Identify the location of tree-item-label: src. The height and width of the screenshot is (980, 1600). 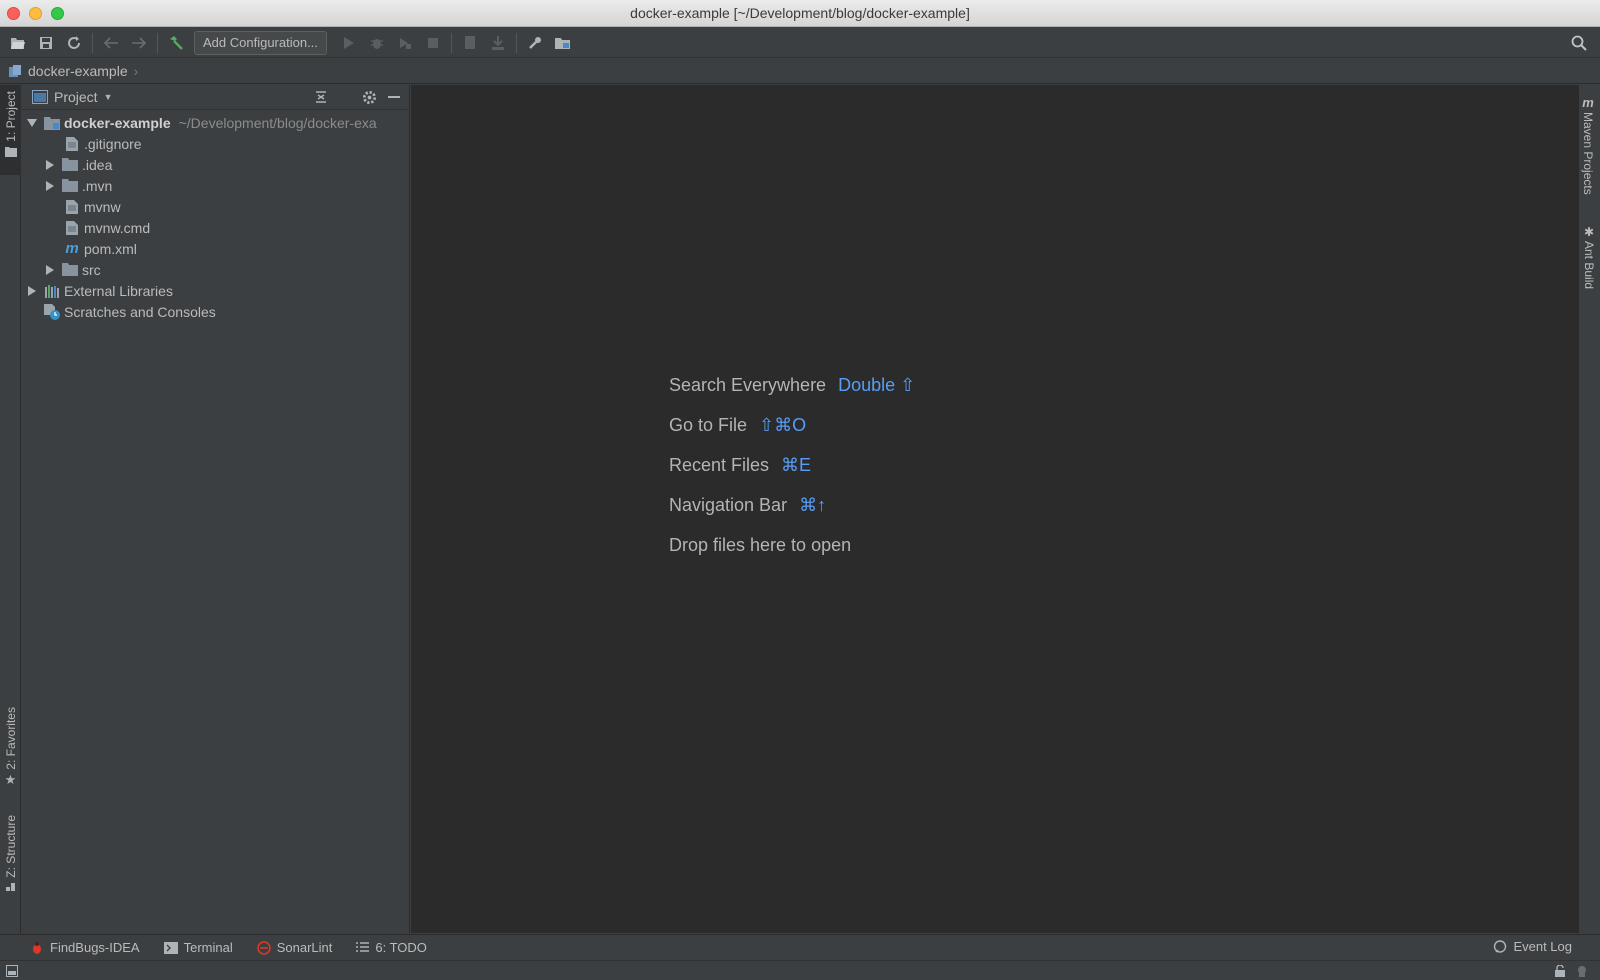
(91, 269).